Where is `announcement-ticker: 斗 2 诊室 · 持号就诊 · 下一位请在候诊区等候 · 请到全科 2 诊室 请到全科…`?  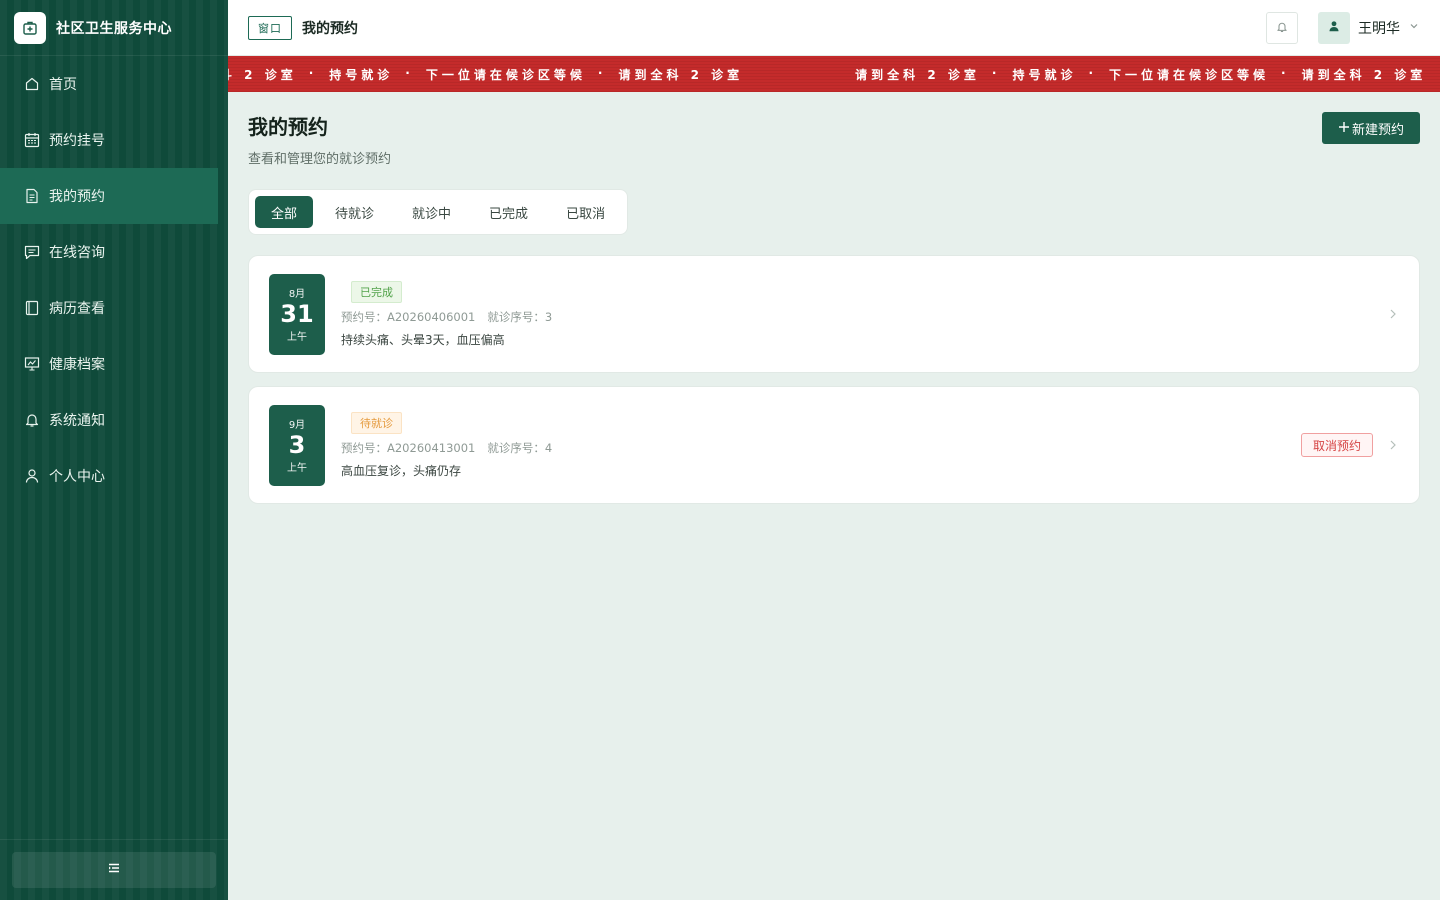
announcement-ticker: 斗 2 诊室 · 持号就诊 · 下一位请在候诊区等候 · 请到全科 2 诊室 请到全科… is located at coordinates (834, 74).